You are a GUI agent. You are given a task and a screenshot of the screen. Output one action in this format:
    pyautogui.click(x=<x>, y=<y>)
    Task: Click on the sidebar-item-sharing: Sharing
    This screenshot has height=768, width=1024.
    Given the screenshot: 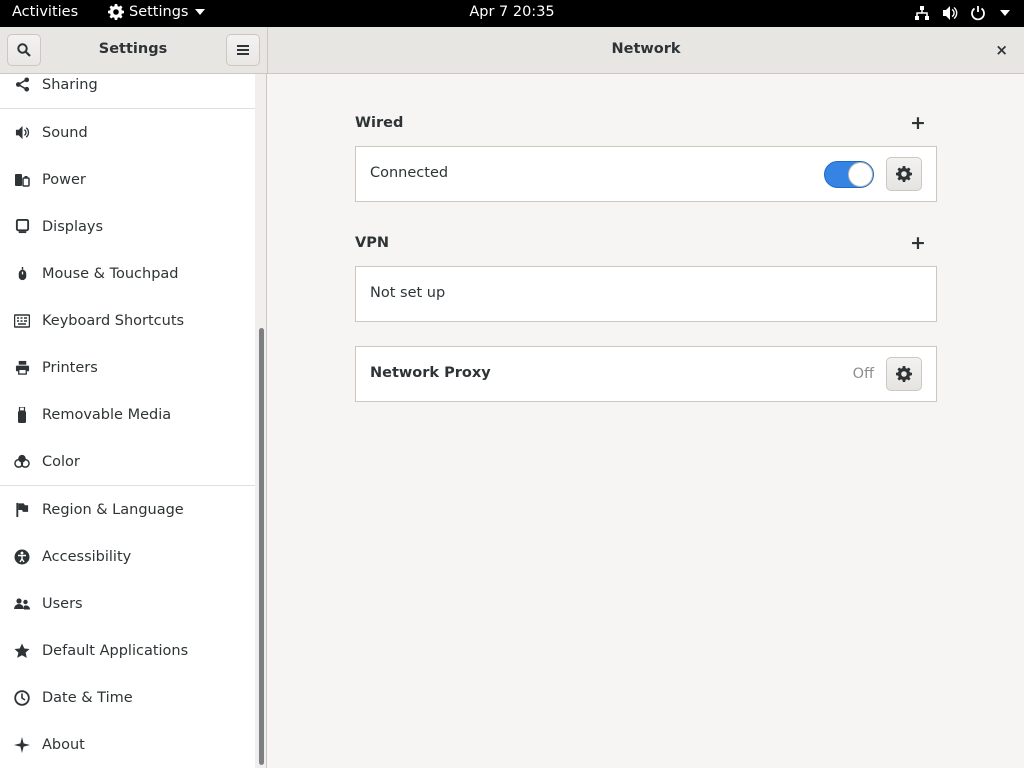 What is the action you would take?
    pyautogui.click(x=127, y=91)
    